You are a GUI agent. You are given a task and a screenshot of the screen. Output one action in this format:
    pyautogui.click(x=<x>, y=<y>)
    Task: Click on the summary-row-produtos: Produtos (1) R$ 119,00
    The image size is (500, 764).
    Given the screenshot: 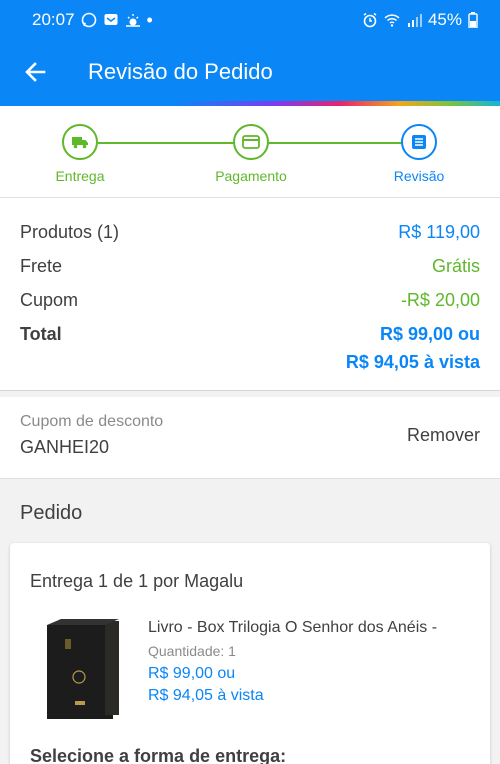 What is the action you would take?
    pyautogui.click(x=250, y=235)
    